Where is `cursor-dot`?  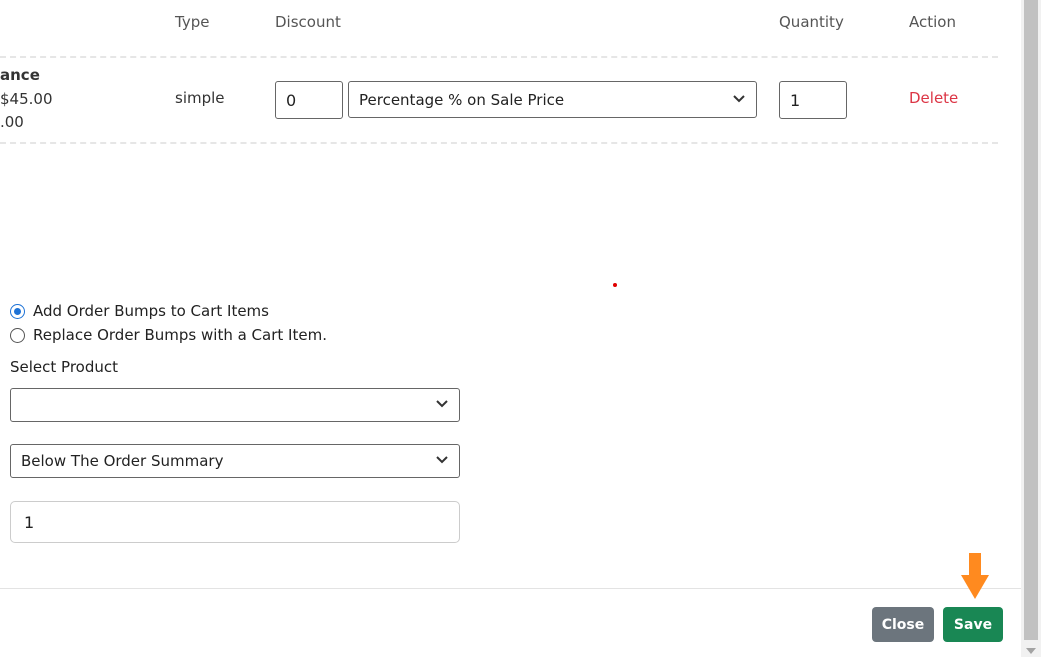 cursor-dot is located at coordinates (615, 285).